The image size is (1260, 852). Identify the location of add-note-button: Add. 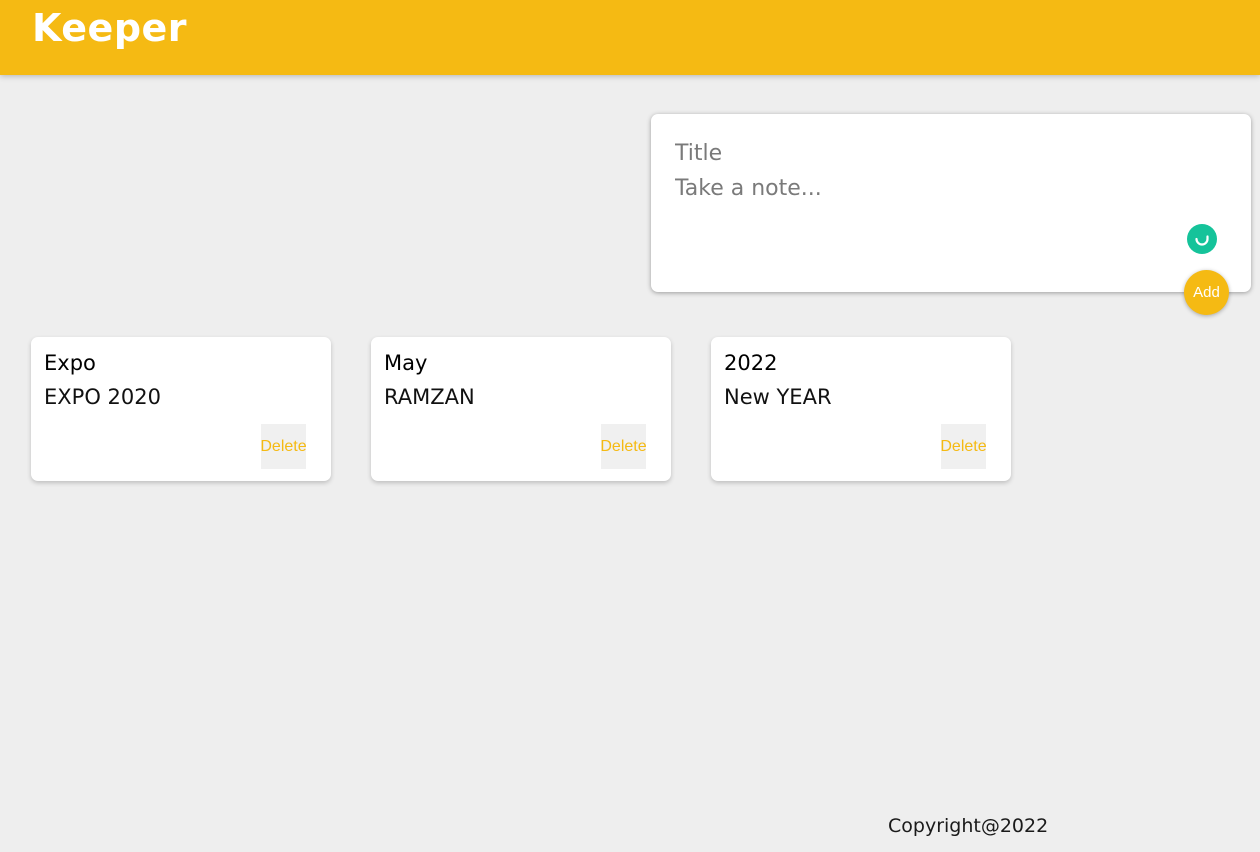
(1206, 292).